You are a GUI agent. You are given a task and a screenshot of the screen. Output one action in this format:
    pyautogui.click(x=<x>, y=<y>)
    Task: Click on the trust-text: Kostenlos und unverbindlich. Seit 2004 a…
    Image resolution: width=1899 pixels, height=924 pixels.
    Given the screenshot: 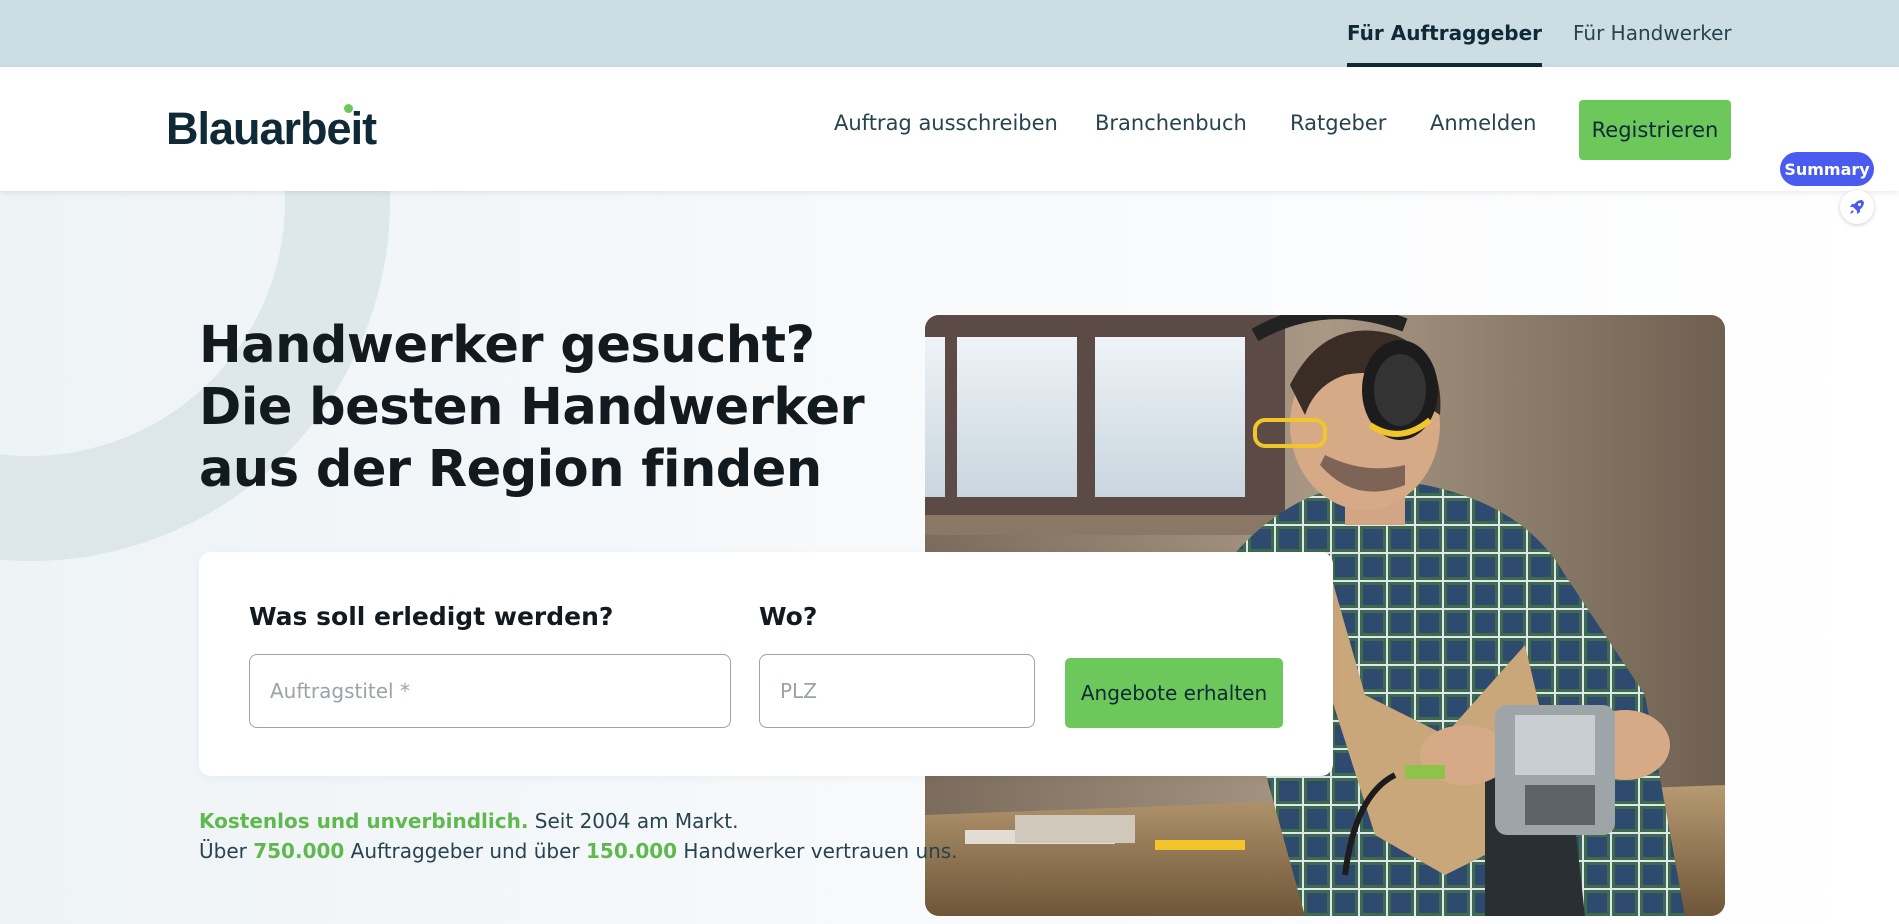 What is the action you would take?
    pyautogui.click(x=578, y=836)
    